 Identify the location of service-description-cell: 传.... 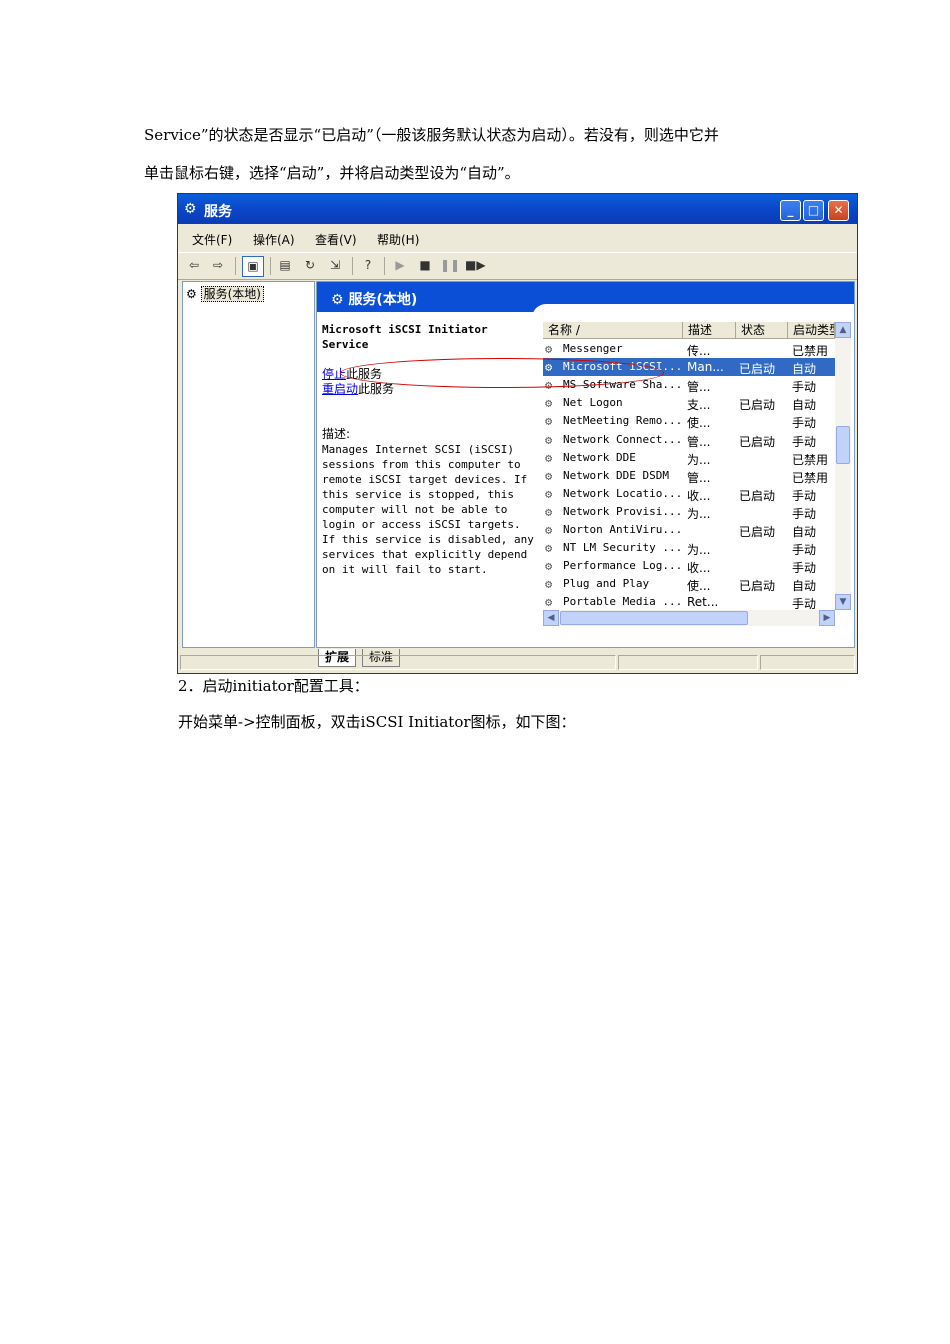
(699, 351).